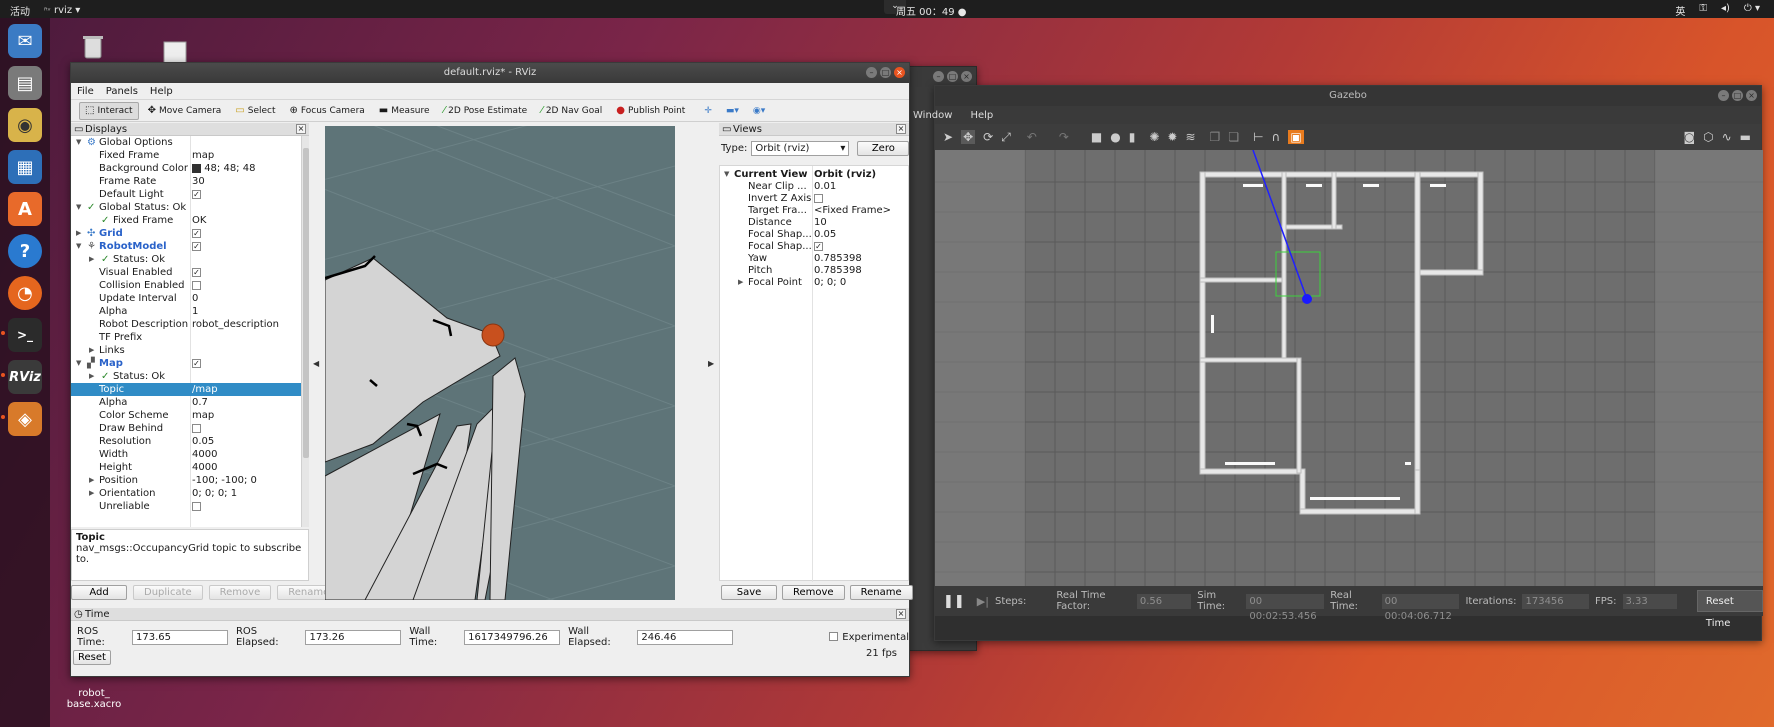 This screenshot has height=727, width=1774. I want to click on cylinder-icon: ▮, so click(1132, 137).